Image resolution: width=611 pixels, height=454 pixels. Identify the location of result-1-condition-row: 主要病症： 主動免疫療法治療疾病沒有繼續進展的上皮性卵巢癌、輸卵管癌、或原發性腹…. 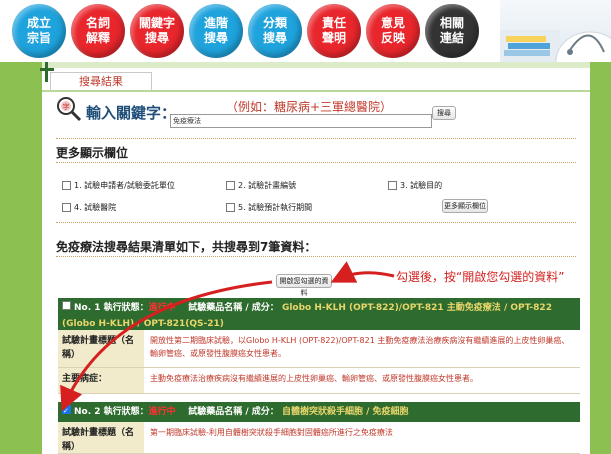
(319, 381).